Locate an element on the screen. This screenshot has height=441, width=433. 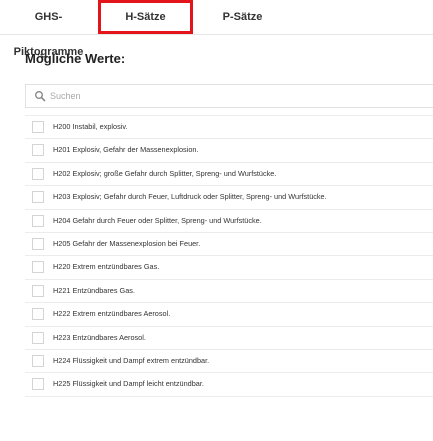
list-item-label: H223 Entzündbares Aerosol. is located at coordinates (99, 337).